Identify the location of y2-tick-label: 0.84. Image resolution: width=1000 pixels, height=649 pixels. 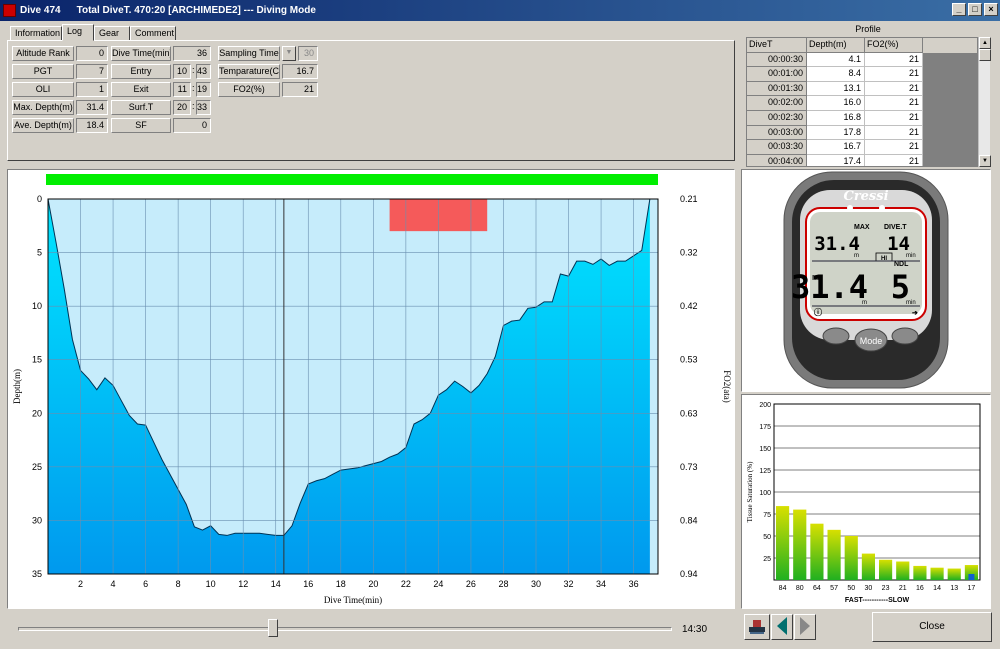
(689, 520).